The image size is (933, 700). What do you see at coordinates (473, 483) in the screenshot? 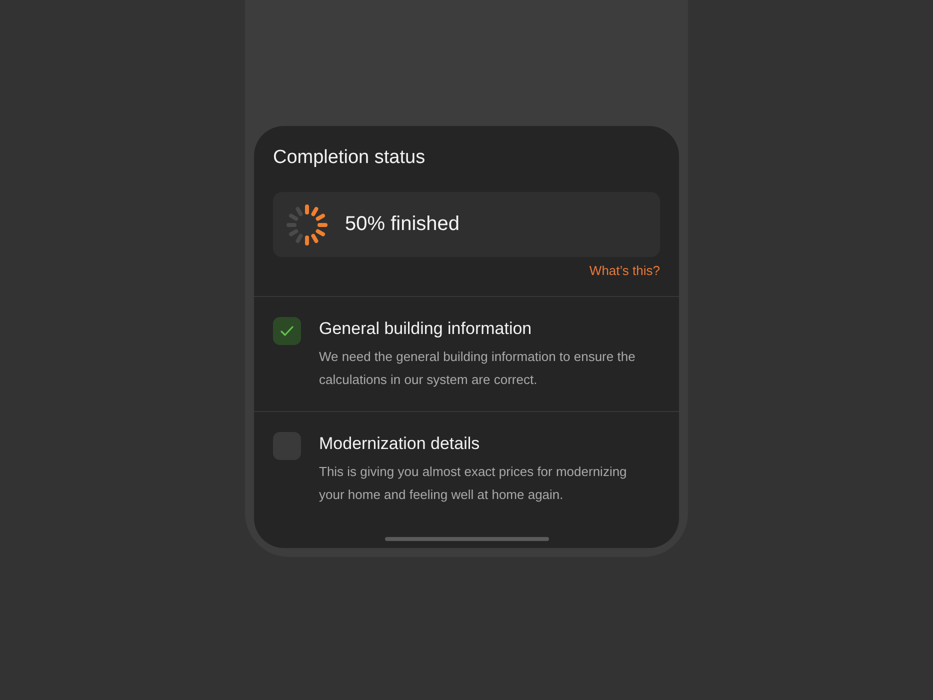
I see `task-description: This is giving you almost exact prices for modernizing your home and feeling well at home again.` at bounding box center [473, 483].